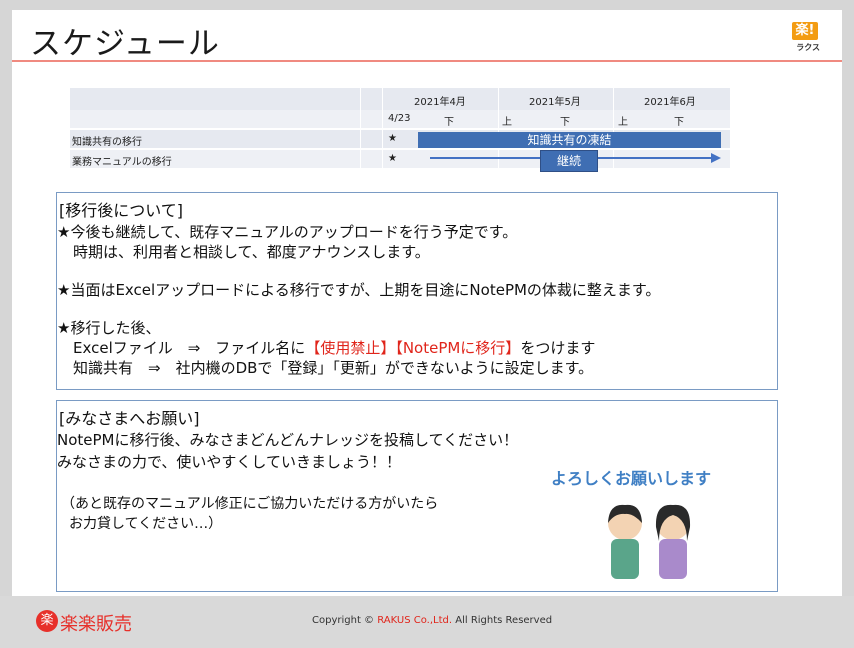 The image size is (854, 648). What do you see at coordinates (400, 99) in the screenshot?
I see `schedule-month-header-row` at bounding box center [400, 99].